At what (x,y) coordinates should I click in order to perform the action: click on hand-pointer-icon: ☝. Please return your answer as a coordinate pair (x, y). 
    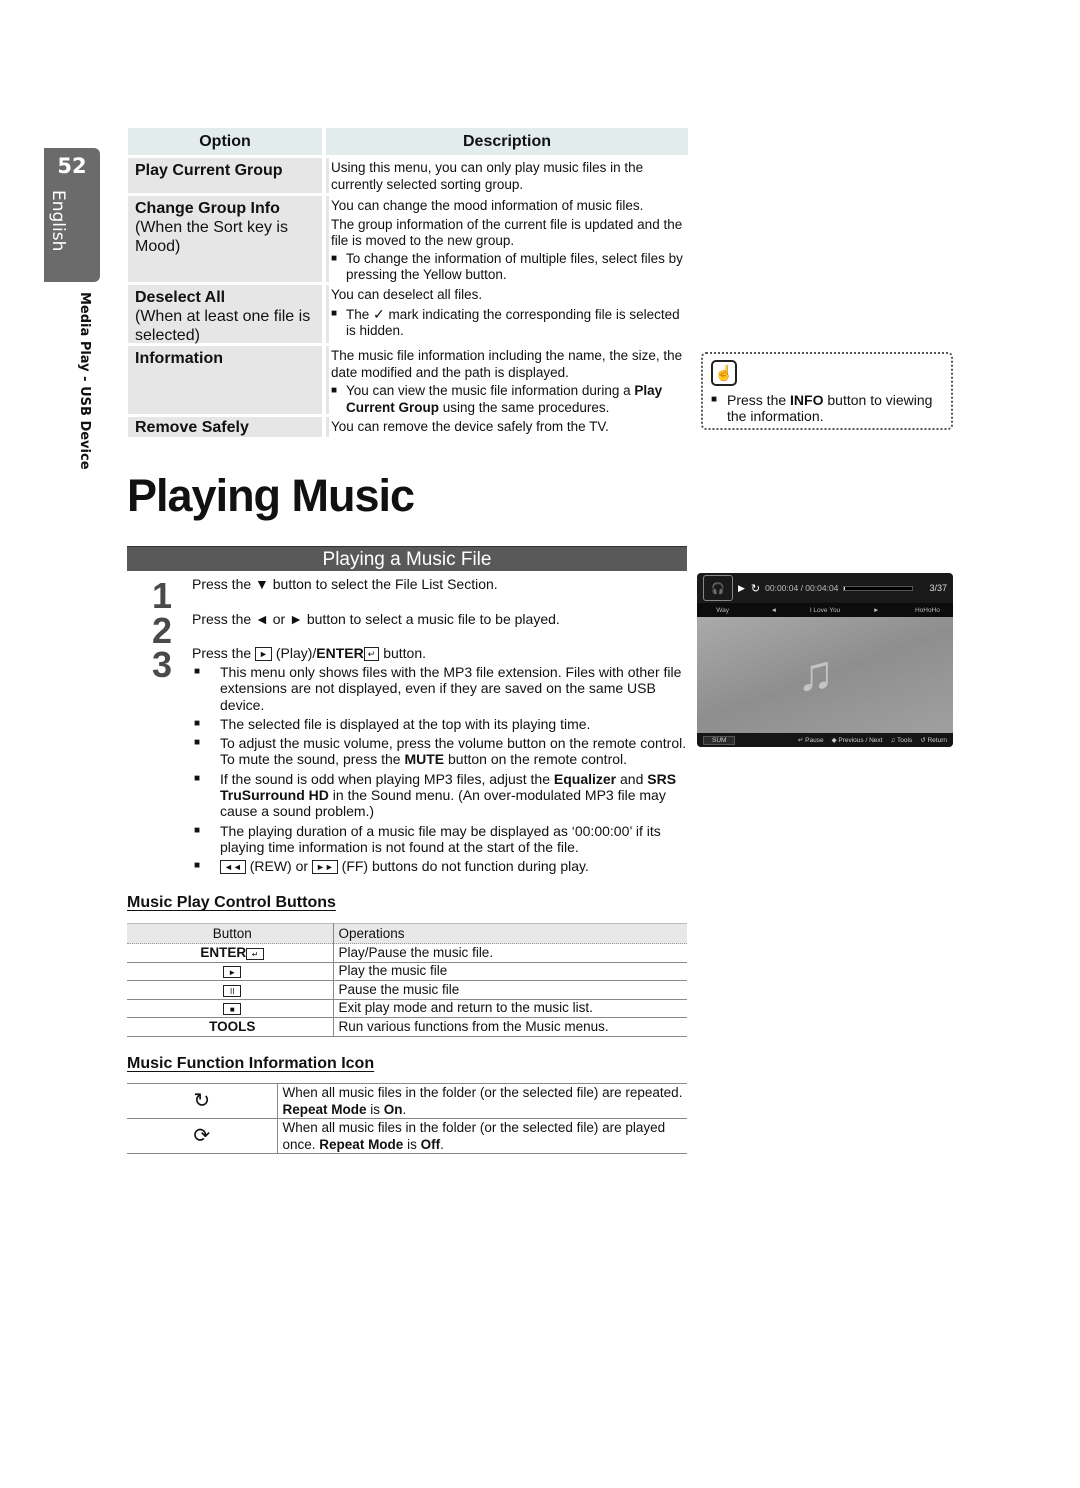
    Looking at the image, I should click on (724, 373).